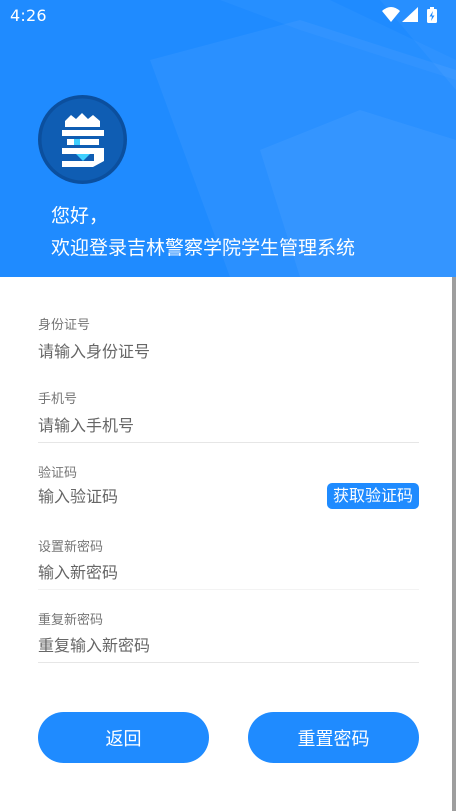  I want to click on verification-code-input, so click(173, 496).